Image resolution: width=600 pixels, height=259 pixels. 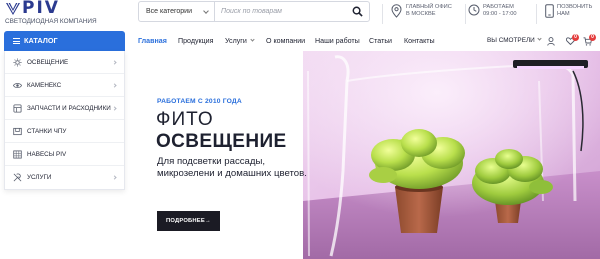 I want to click on viewed-dropdown: ВЫ СМОТРЕЛИ, so click(x=514, y=41).